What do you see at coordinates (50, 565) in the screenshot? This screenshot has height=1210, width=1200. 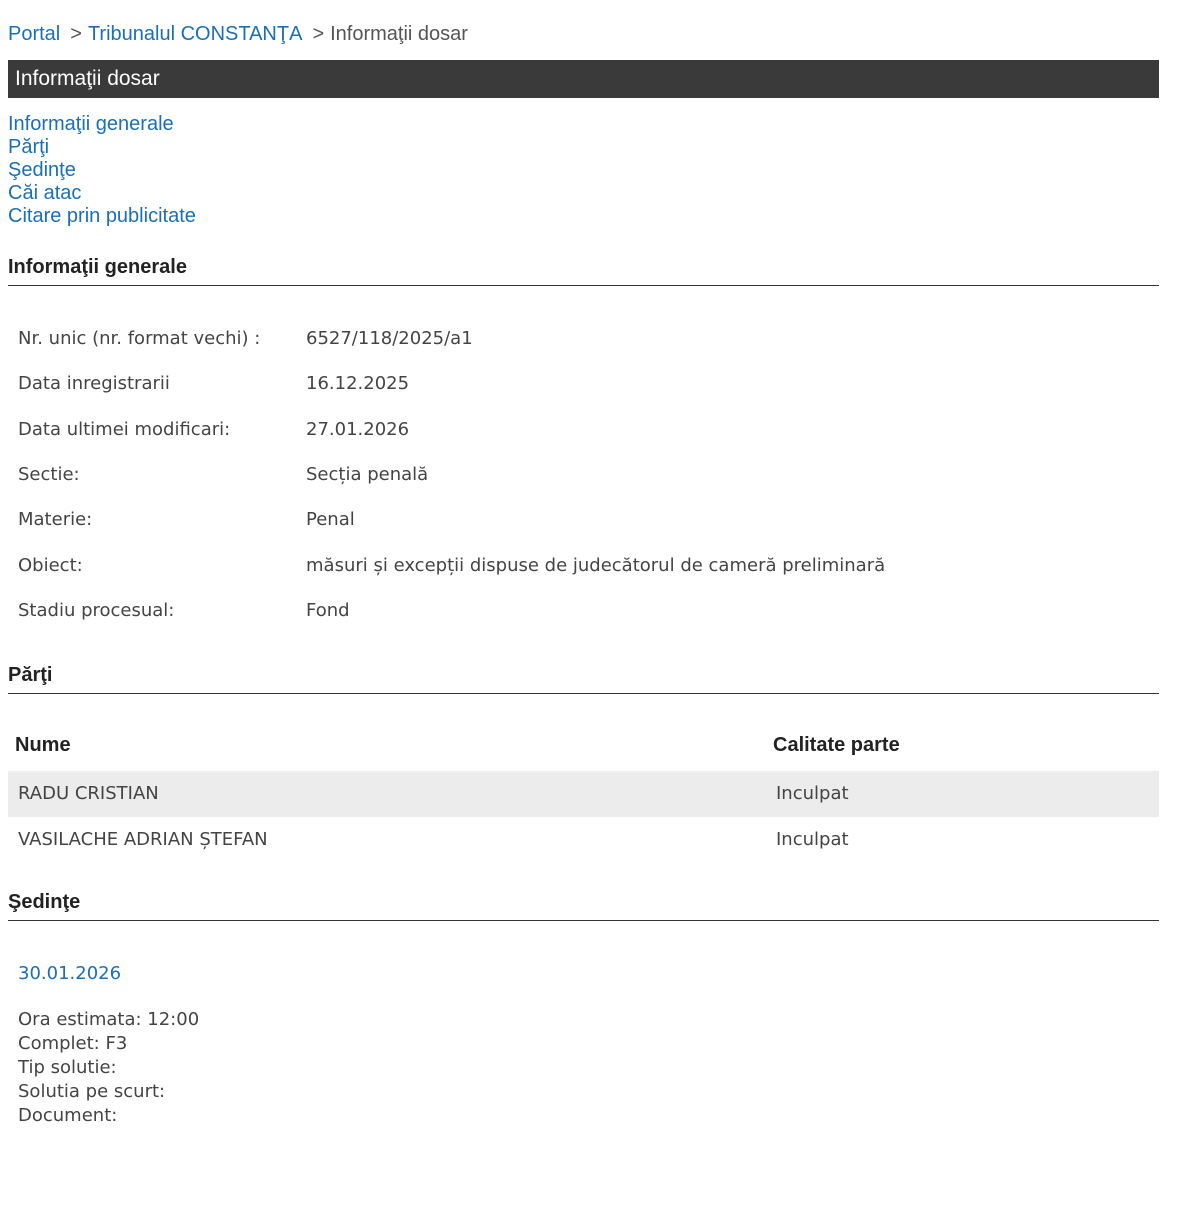 I see `info-label: Obiect:` at bounding box center [50, 565].